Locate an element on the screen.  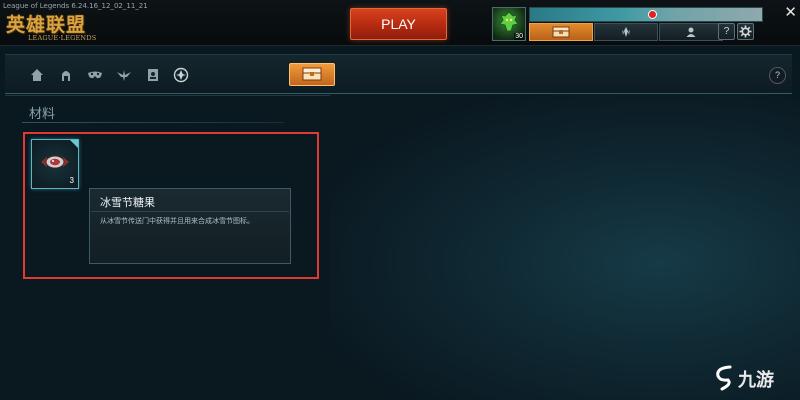
loot-chest-button is located at coordinates (312, 74).